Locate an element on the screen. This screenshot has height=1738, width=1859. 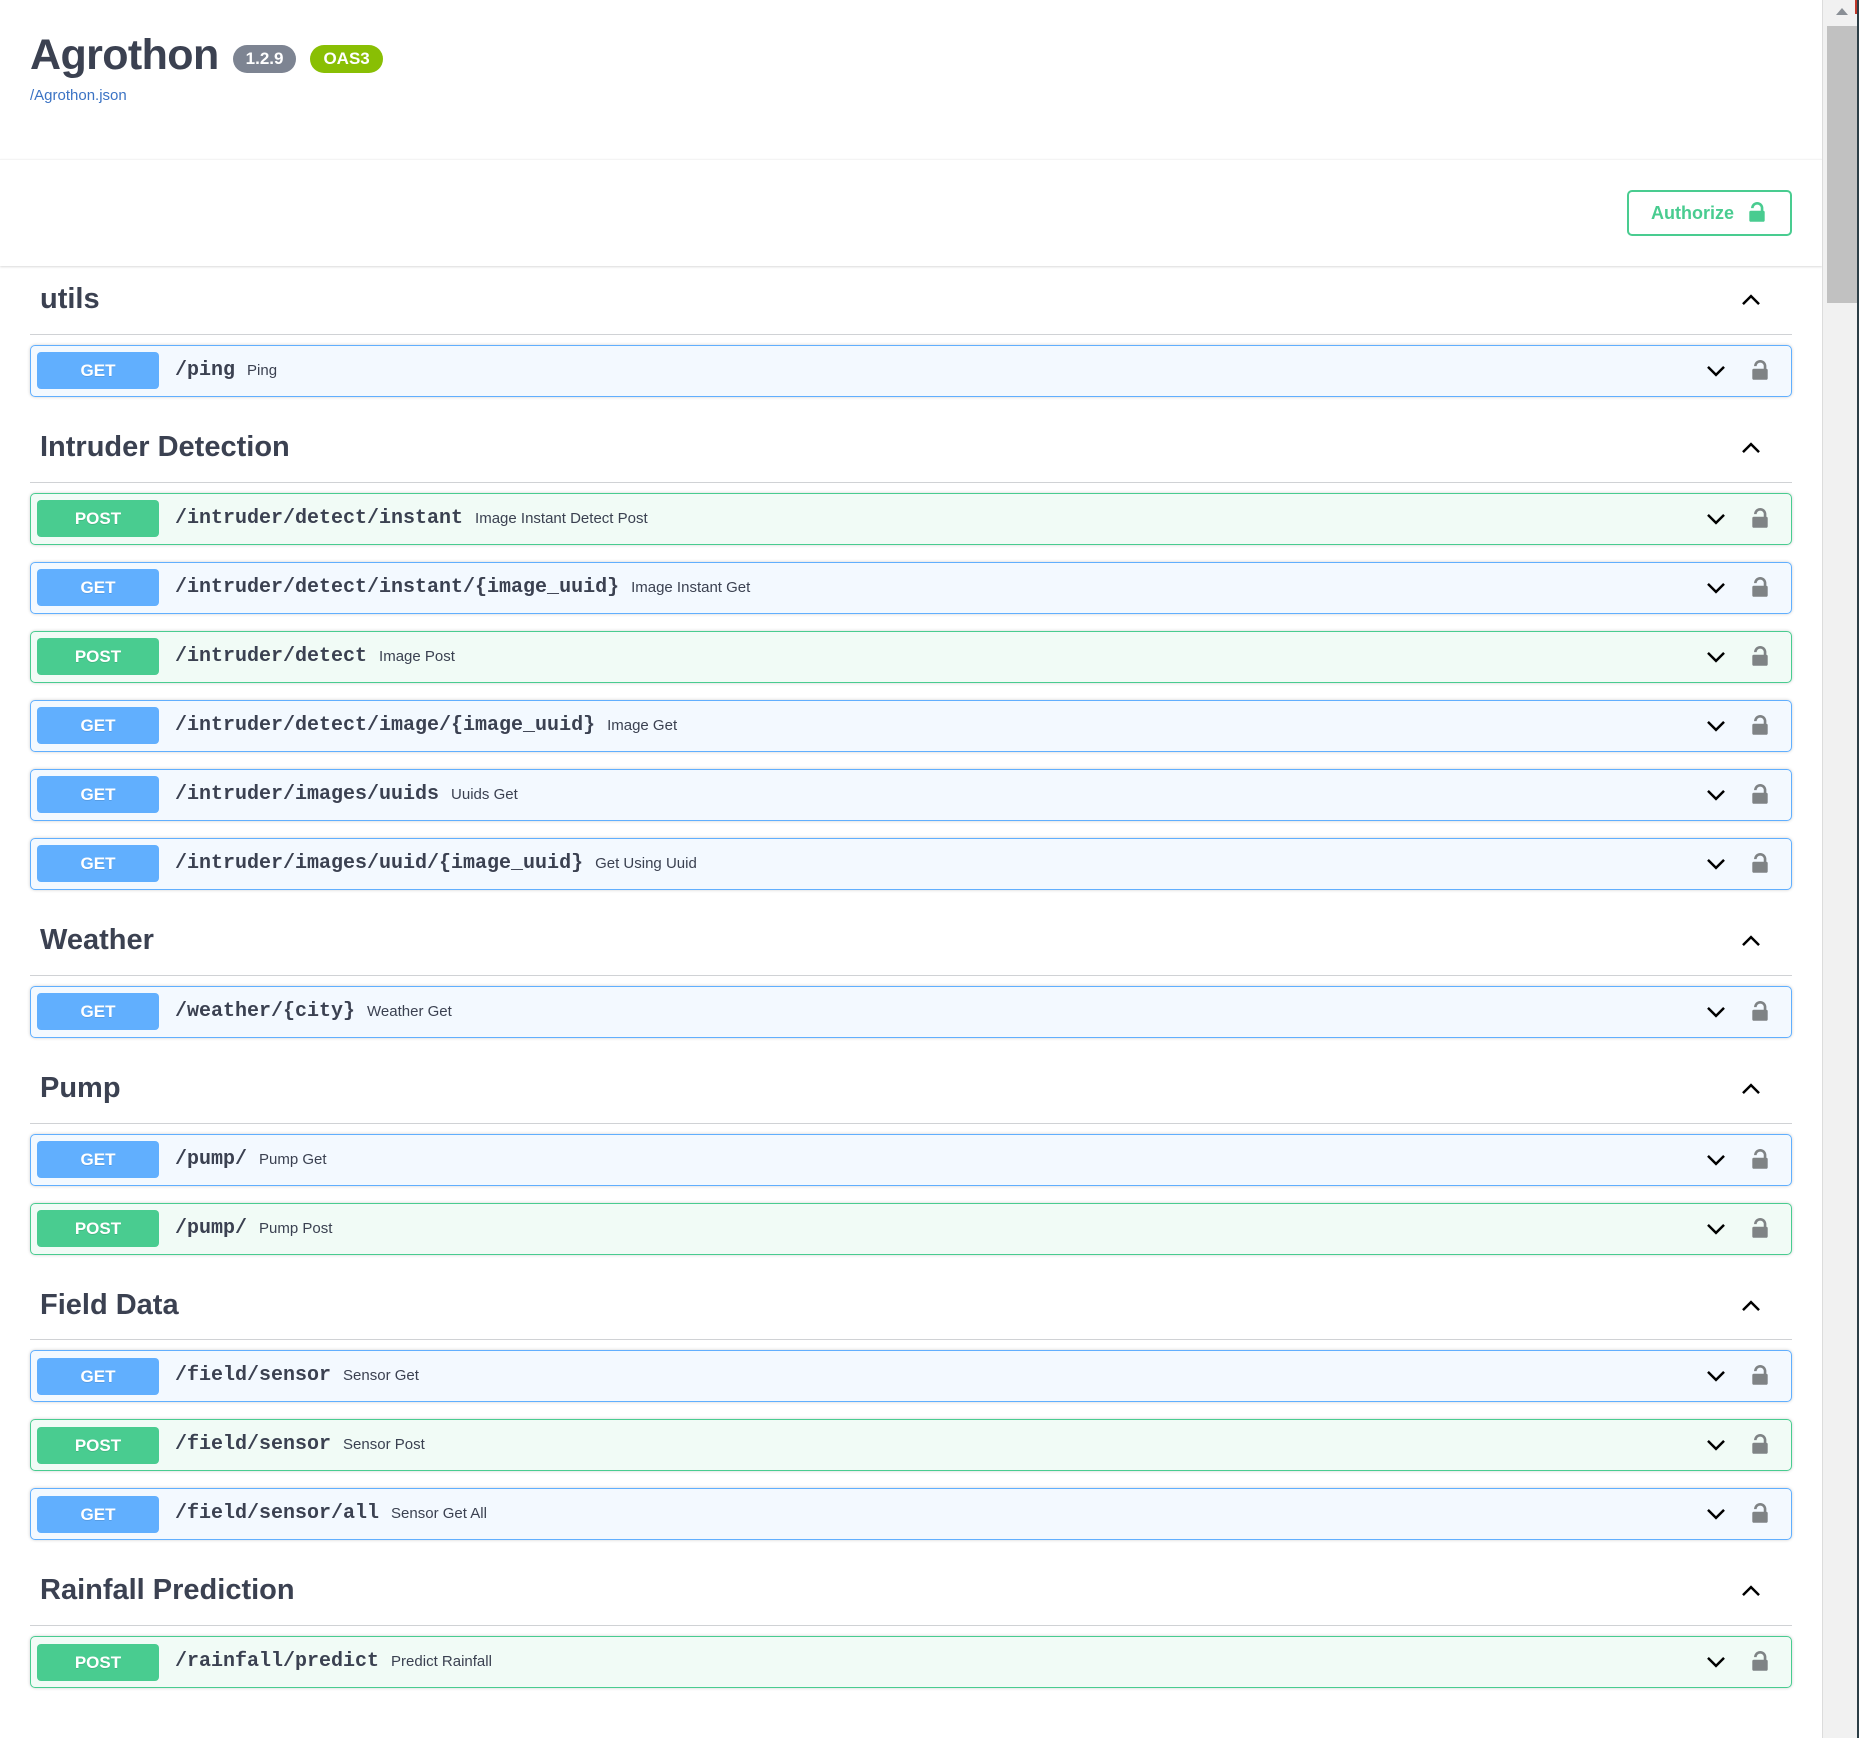
operation-path: /field/sensor is located at coordinates (253, 1445).